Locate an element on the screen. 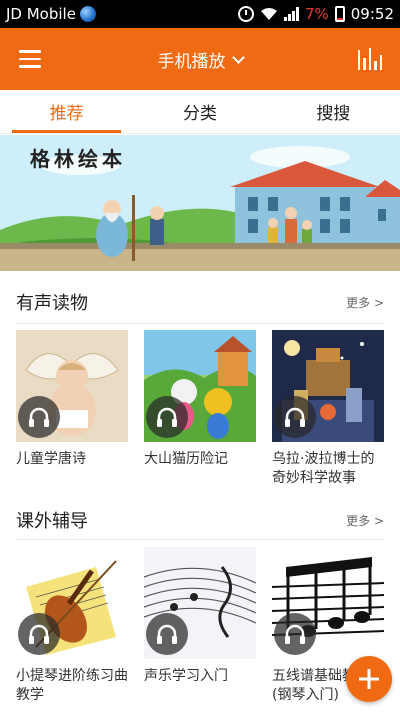 The height and width of the screenshot is (714, 400). item-label: 乌拉·波拉博士的奇妙科学故事 is located at coordinates (323, 468).